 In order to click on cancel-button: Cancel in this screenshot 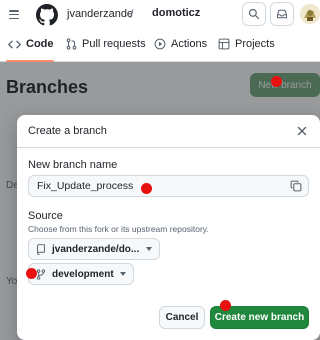, I will do `click(182, 317)`.